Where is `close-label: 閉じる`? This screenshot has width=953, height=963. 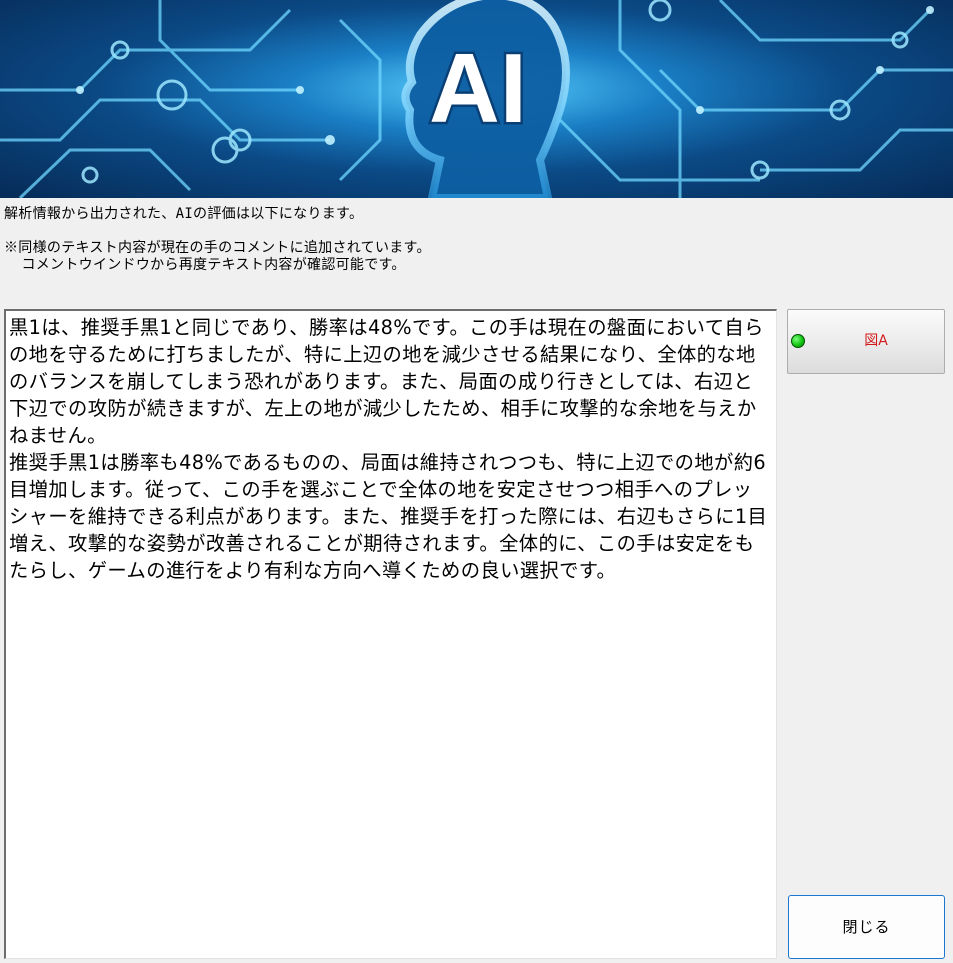
close-label: 閉じる is located at coordinates (866, 927).